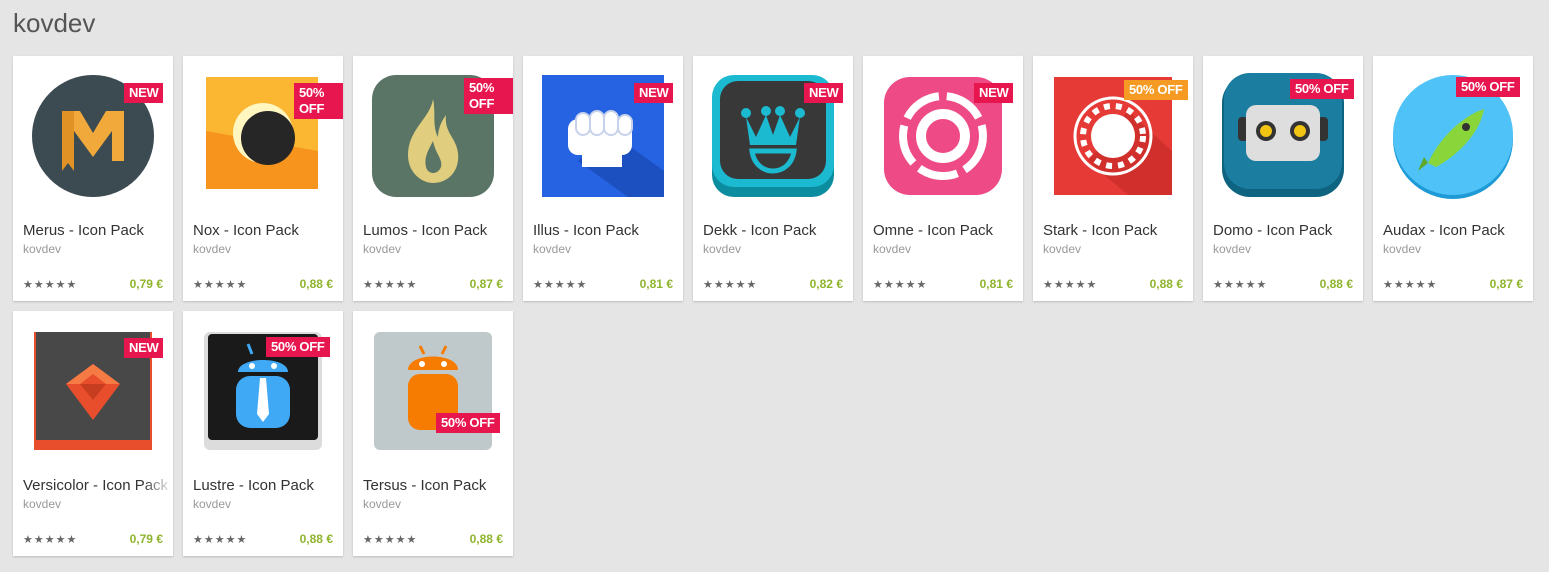 This screenshot has width=1549, height=572. What do you see at coordinates (603, 133) in the screenshot?
I see `illus-icon: NEW` at bounding box center [603, 133].